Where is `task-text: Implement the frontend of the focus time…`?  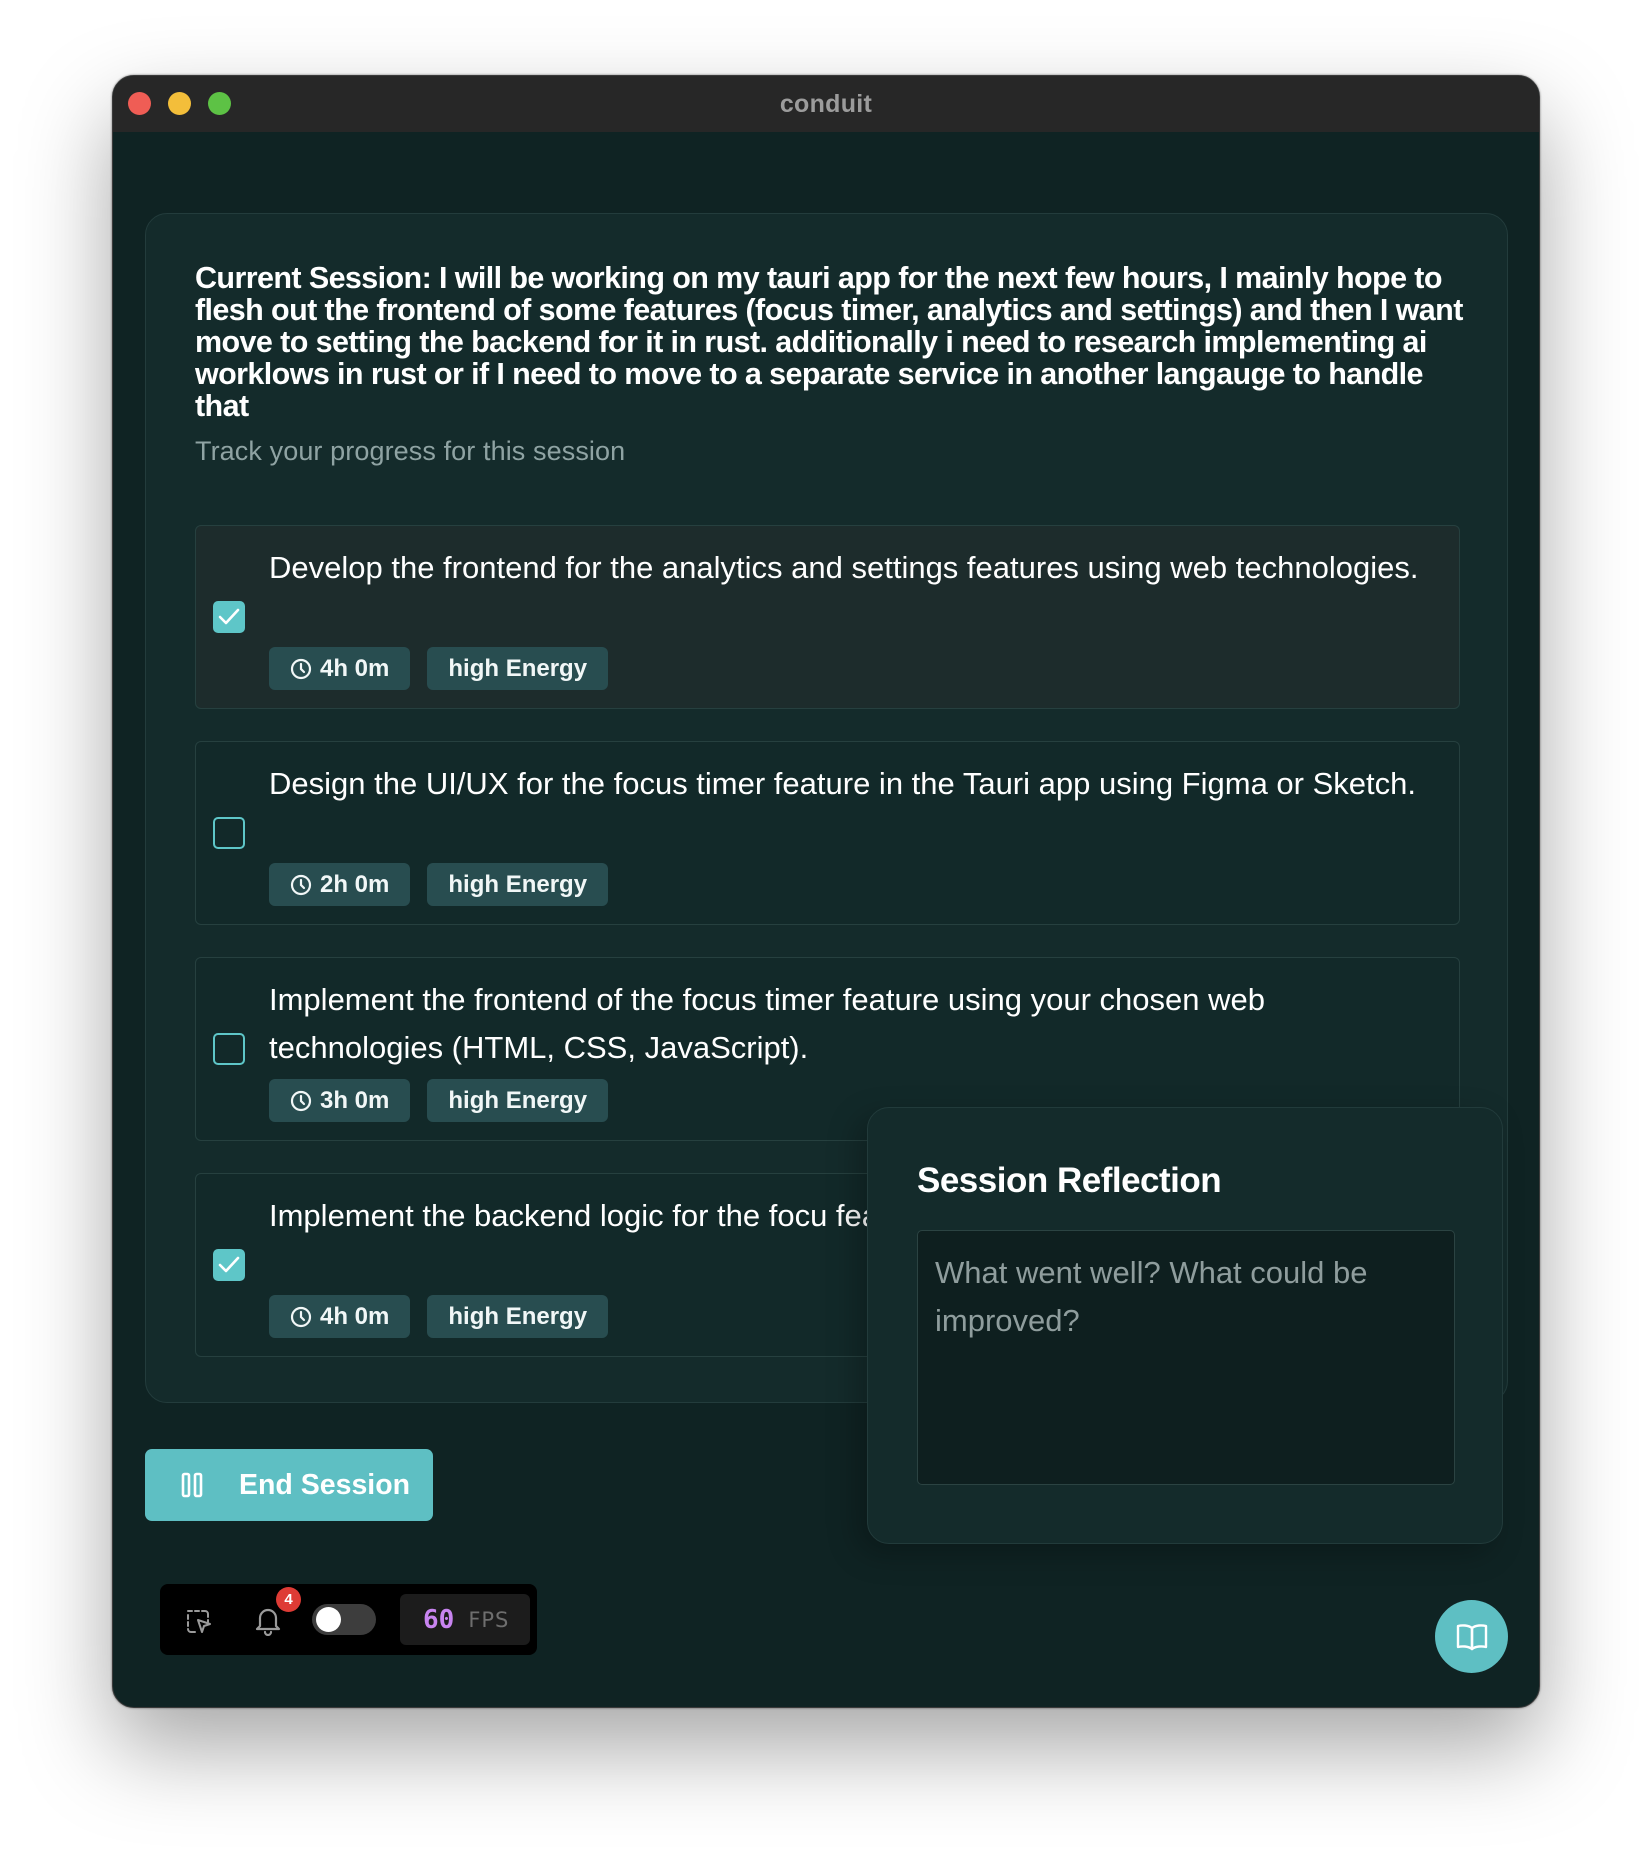 task-text: Implement the frontend of the focus time… is located at coordinates (767, 1023).